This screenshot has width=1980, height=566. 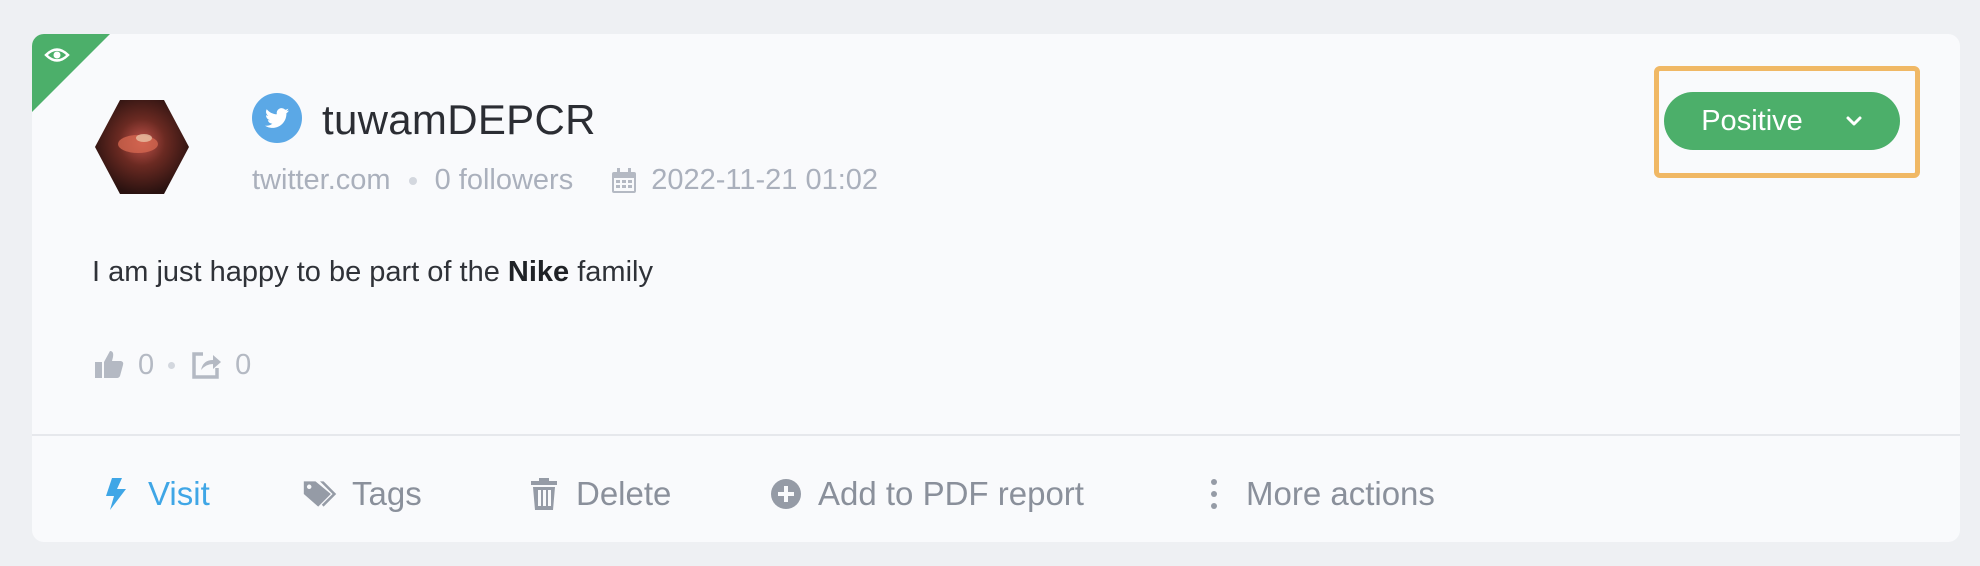 I want to click on visit-label: Visit, so click(x=179, y=493).